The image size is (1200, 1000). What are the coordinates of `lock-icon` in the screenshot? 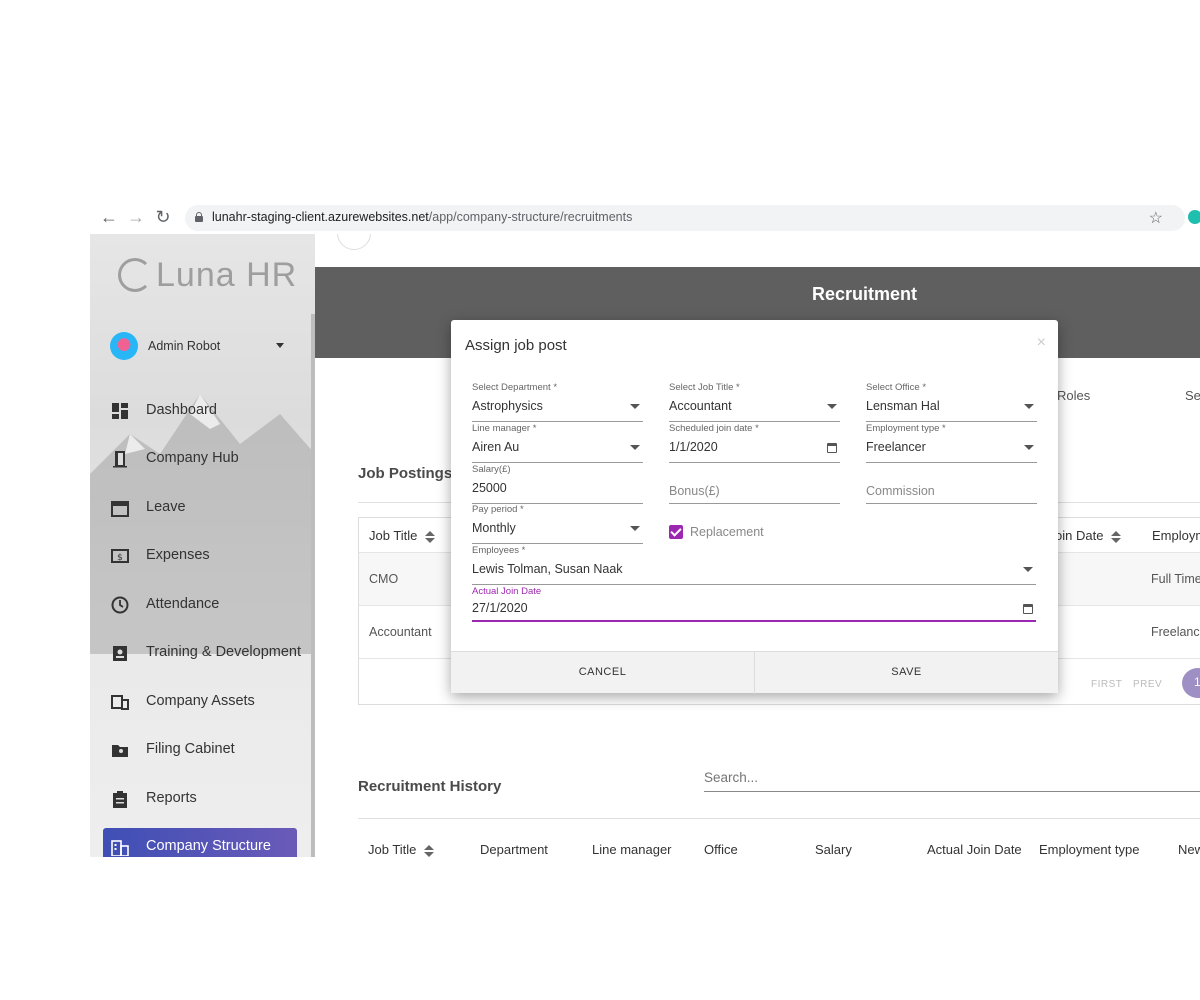 It's located at (199, 217).